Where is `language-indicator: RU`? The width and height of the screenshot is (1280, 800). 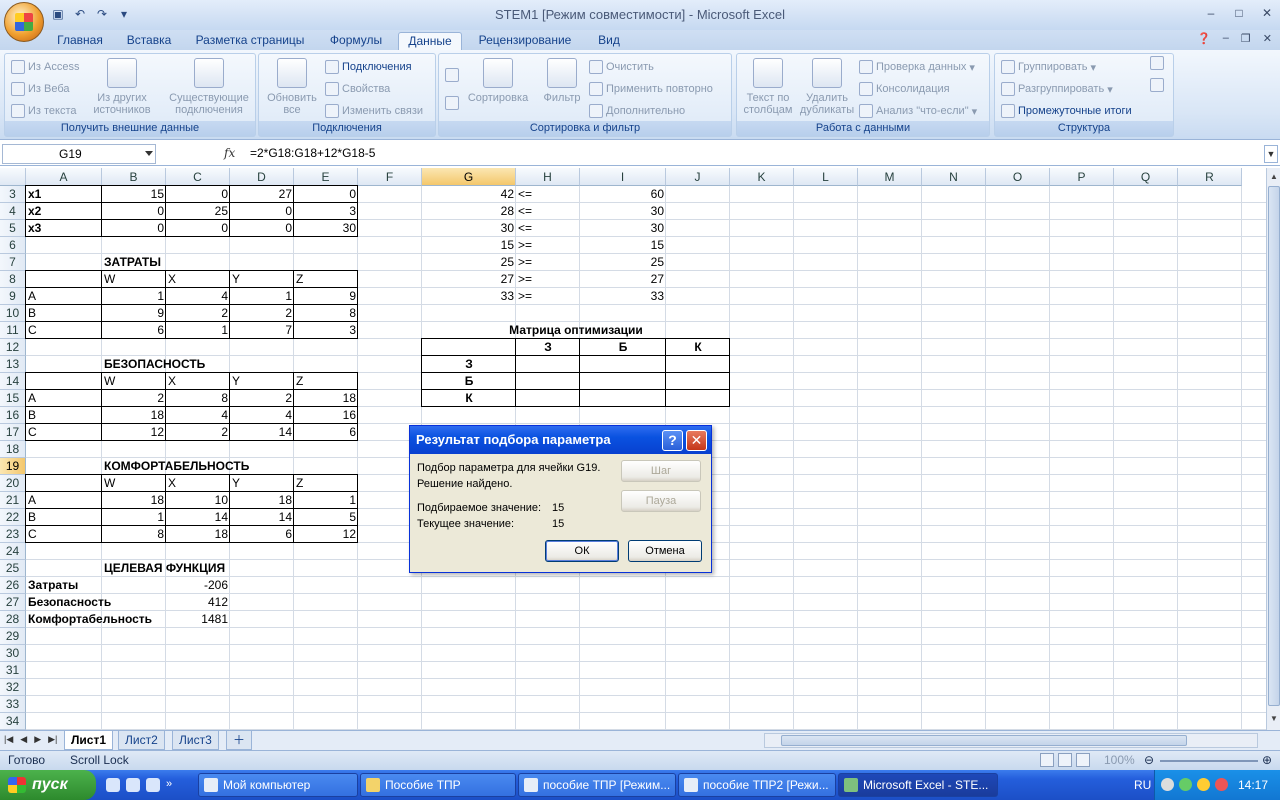
language-indicator: RU is located at coordinates (1142, 785).